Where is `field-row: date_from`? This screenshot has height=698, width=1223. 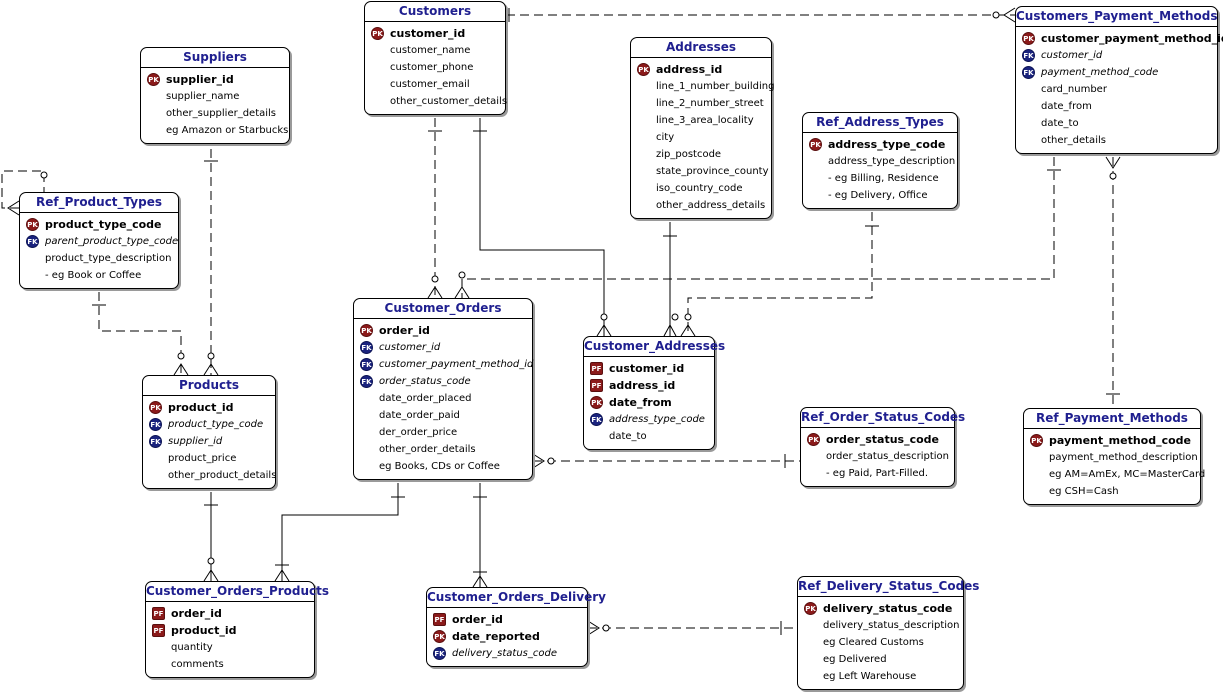 field-row: date_from is located at coordinates (1119, 106).